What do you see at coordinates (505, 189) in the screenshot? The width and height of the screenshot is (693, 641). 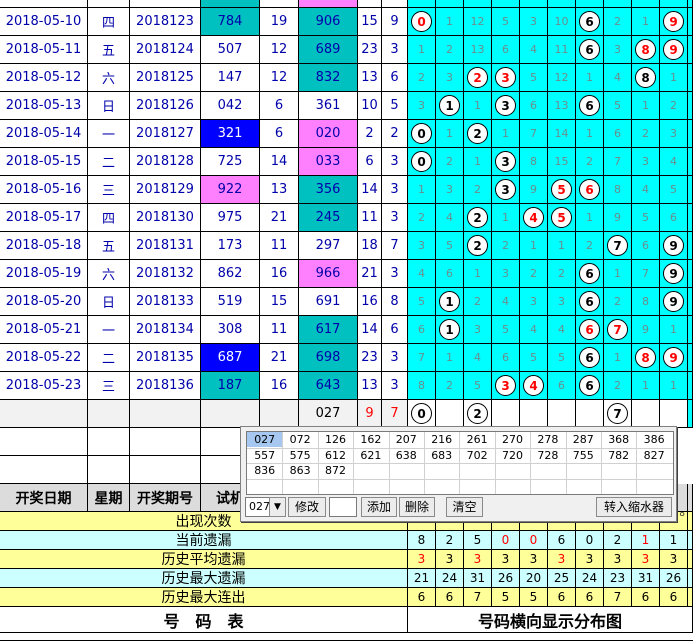 I see `hit-number-marker: 3` at bounding box center [505, 189].